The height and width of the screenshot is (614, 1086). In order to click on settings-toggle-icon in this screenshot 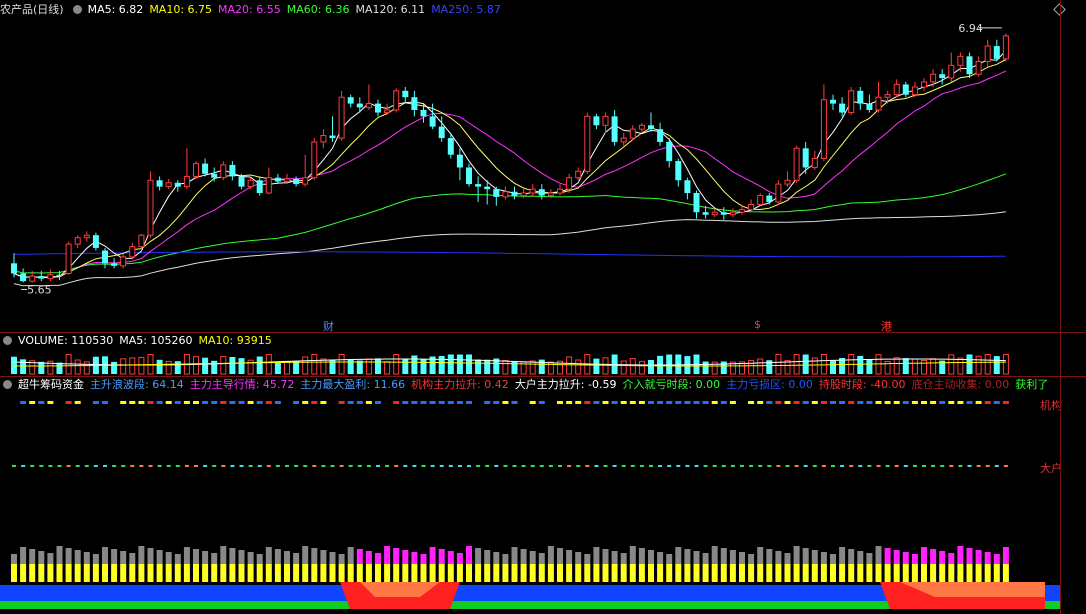, I will do `click(77, 9)`.